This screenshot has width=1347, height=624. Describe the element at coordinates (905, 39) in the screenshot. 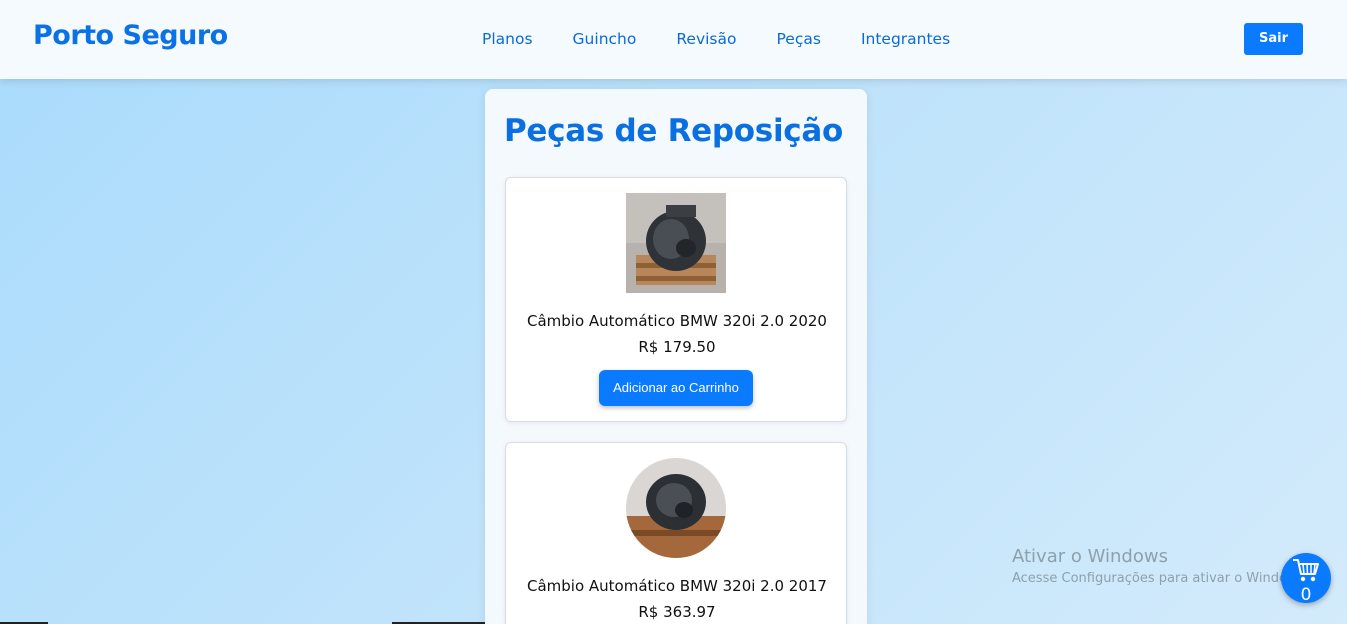

I see `nav-link-integrantes: Integrantes` at that location.